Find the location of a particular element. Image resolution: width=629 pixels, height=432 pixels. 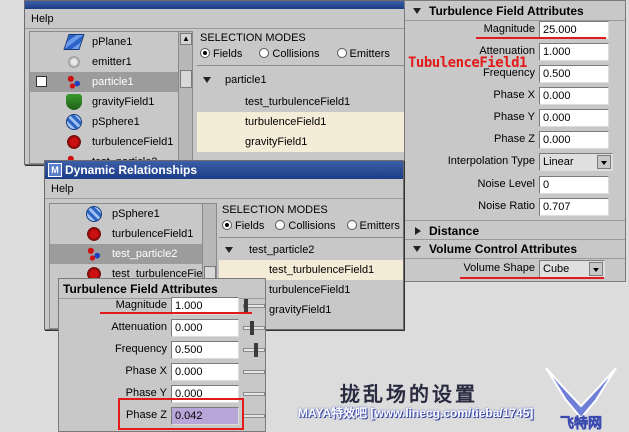

attenuation-slider is located at coordinates (254, 328).